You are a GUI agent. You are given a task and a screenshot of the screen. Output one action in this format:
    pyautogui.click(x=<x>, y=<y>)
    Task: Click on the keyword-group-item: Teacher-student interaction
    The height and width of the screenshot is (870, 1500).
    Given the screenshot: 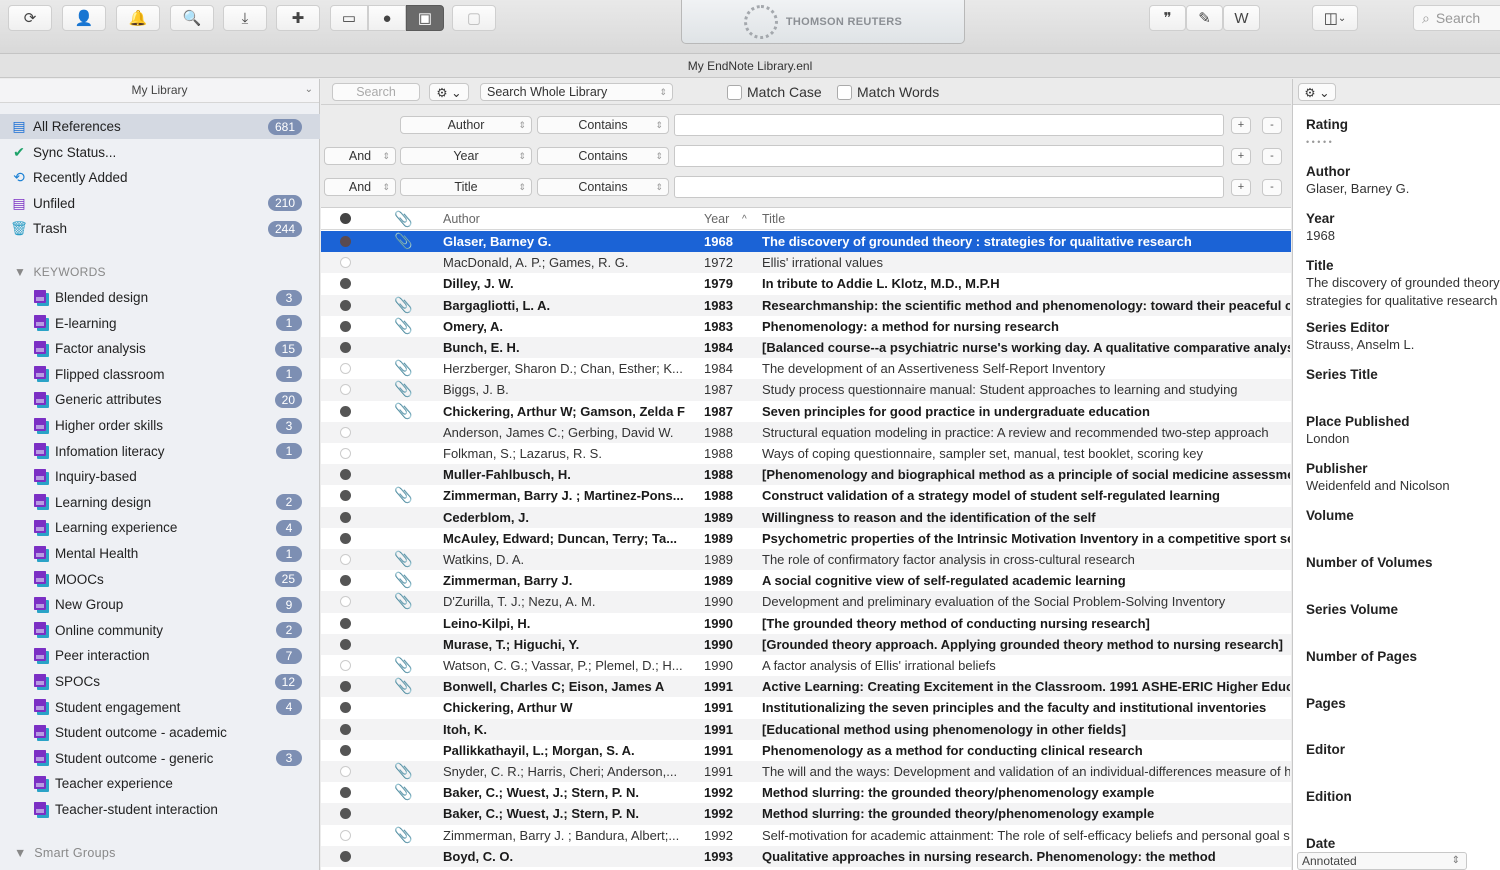 What is the action you would take?
    pyautogui.click(x=160, y=809)
    